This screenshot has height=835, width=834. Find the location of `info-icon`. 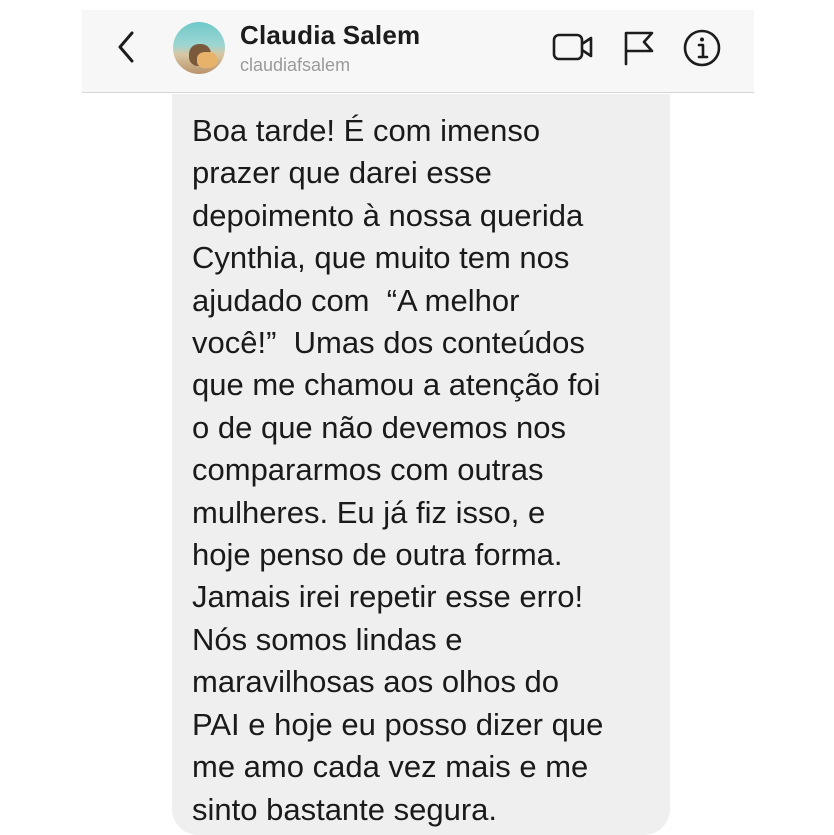

info-icon is located at coordinates (702, 48).